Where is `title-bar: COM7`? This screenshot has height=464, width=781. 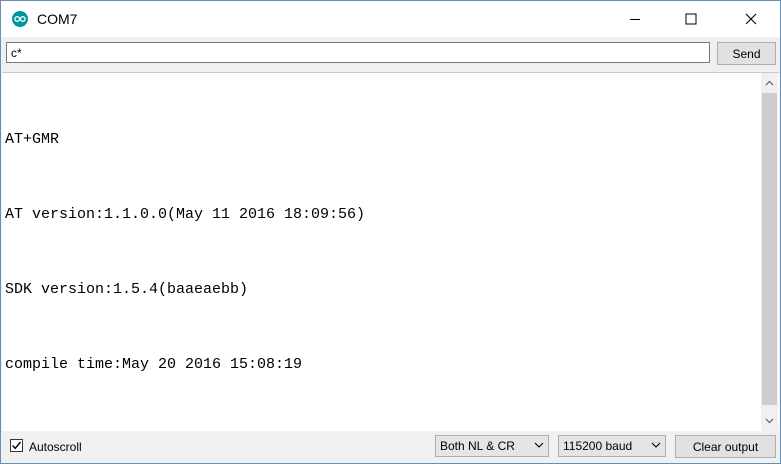 title-bar: COM7 is located at coordinates (390, 19).